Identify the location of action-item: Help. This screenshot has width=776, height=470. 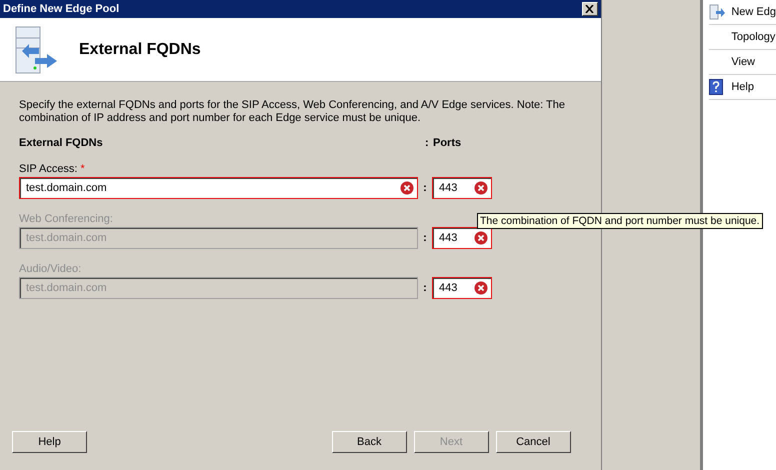
(742, 87).